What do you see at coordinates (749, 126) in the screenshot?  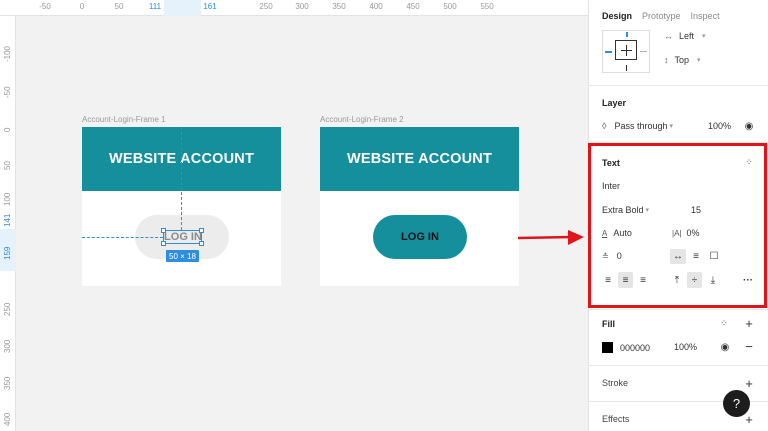 I see `eye-icon: ◉` at bounding box center [749, 126].